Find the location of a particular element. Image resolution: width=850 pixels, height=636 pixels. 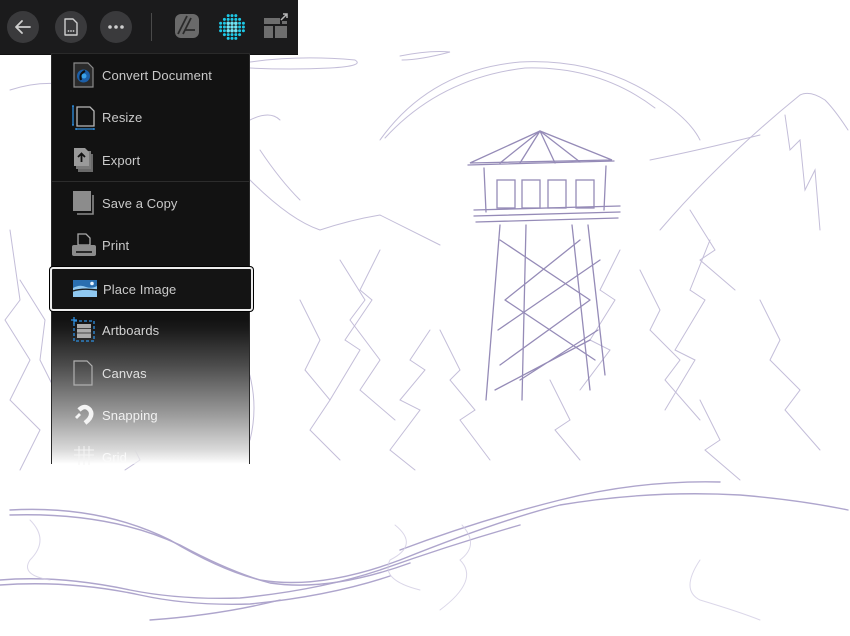

menu-item-grid: Grid is located at coordinates (150, 457).